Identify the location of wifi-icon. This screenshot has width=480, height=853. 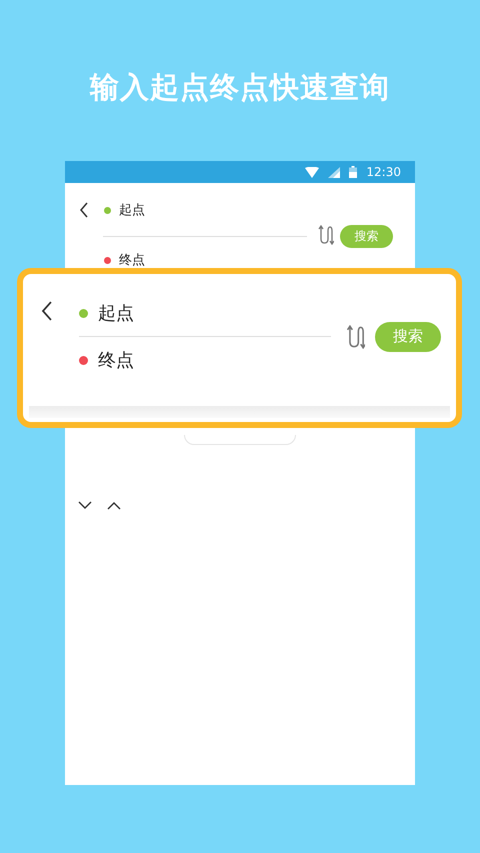
(312, 172).